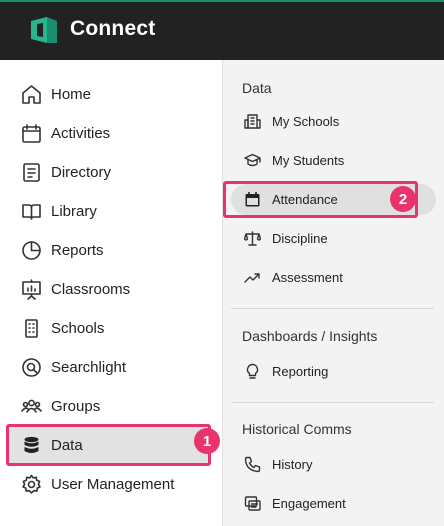  Describe the element at coordinates (252, 121) in the screenshot. I see `school-icon` at that location.